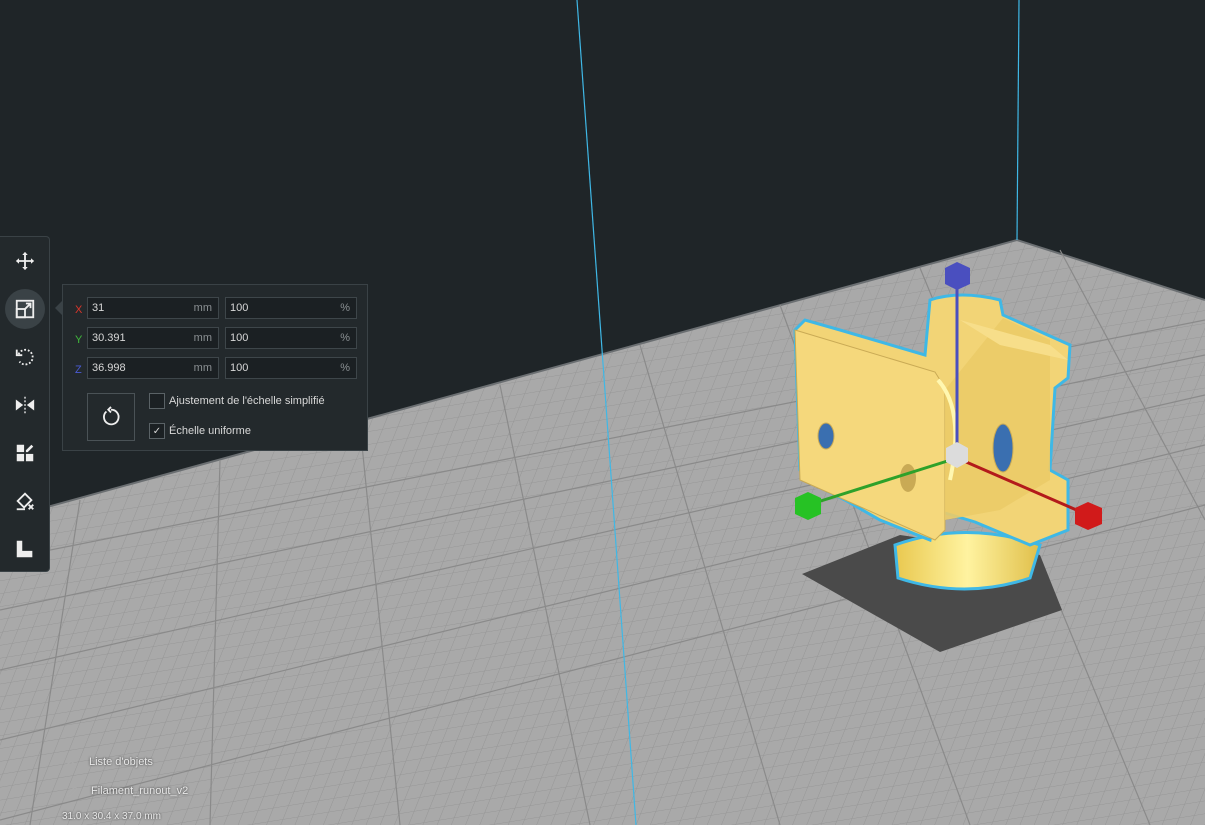 Image resolution: width=1205 pixels, height=825 pixels. Describe the element at coordinates (239, 308) in the screenshot. I see `x-percent-value: 100` at that location.